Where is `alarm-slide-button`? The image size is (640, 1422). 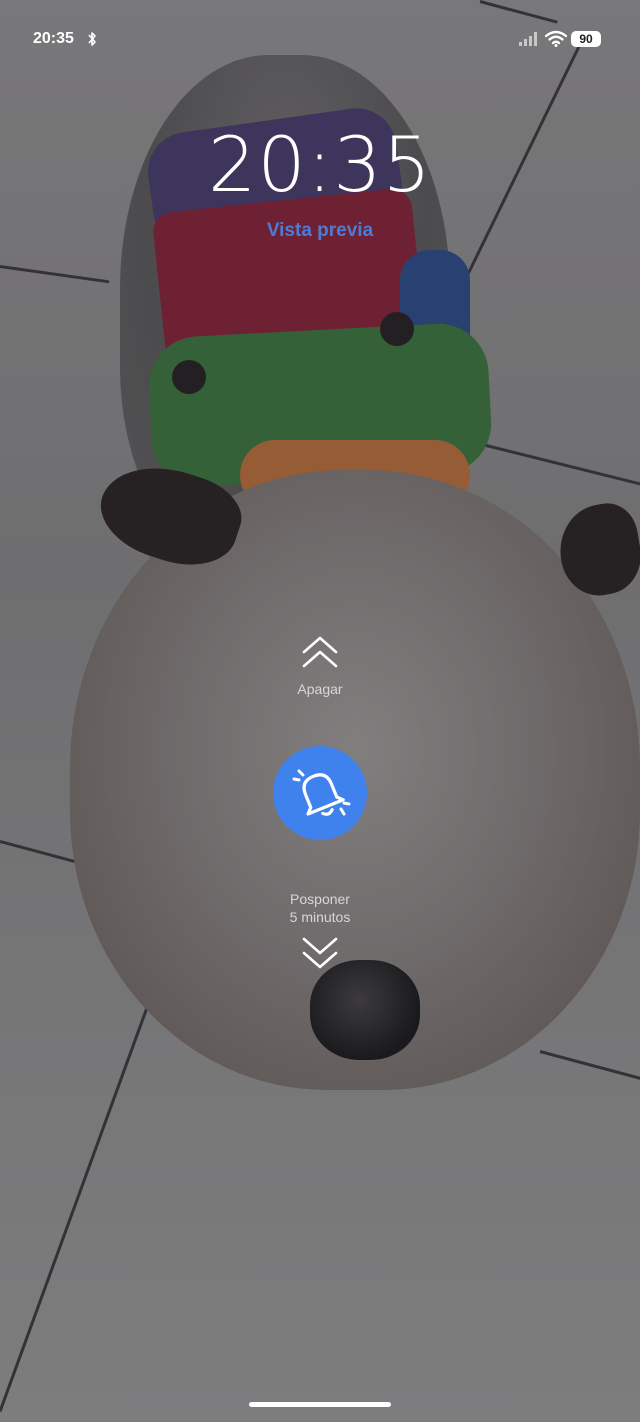 alarm-slide-button is located at coordinates (320, 793).